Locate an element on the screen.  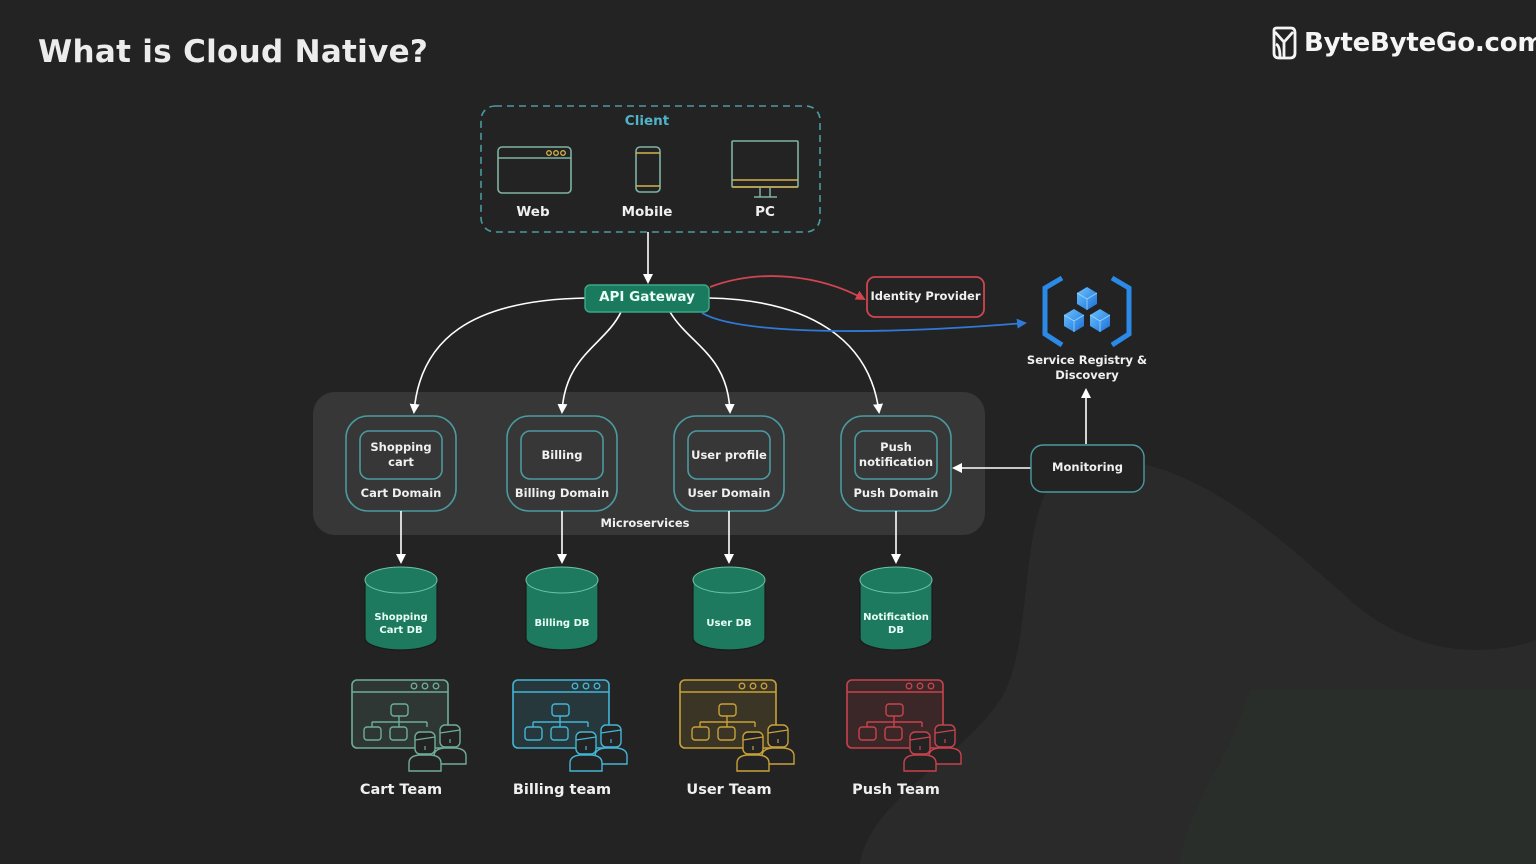
api-gateway-label: API Gateway is located at coordinates (647, 297).